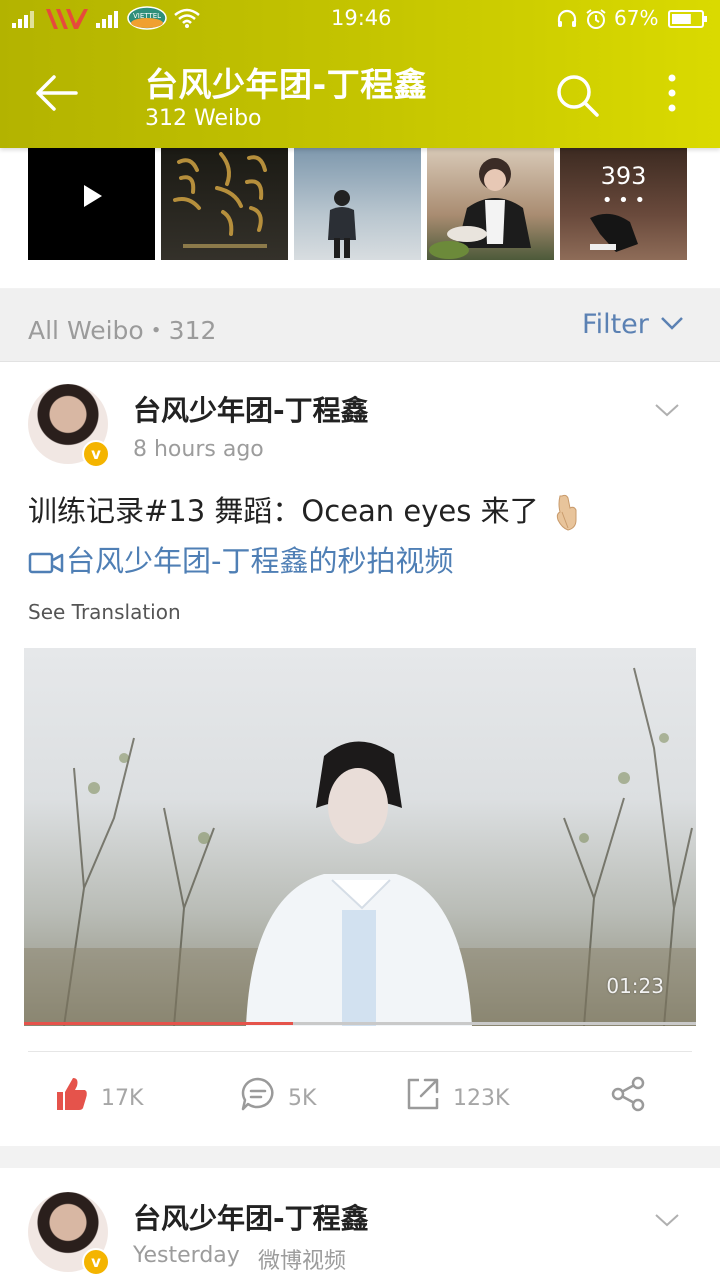  What do you see at coordinates (481, 1098) in the screenshot?
I see `repost-count: 123K` at bounding box center [481, 1098].